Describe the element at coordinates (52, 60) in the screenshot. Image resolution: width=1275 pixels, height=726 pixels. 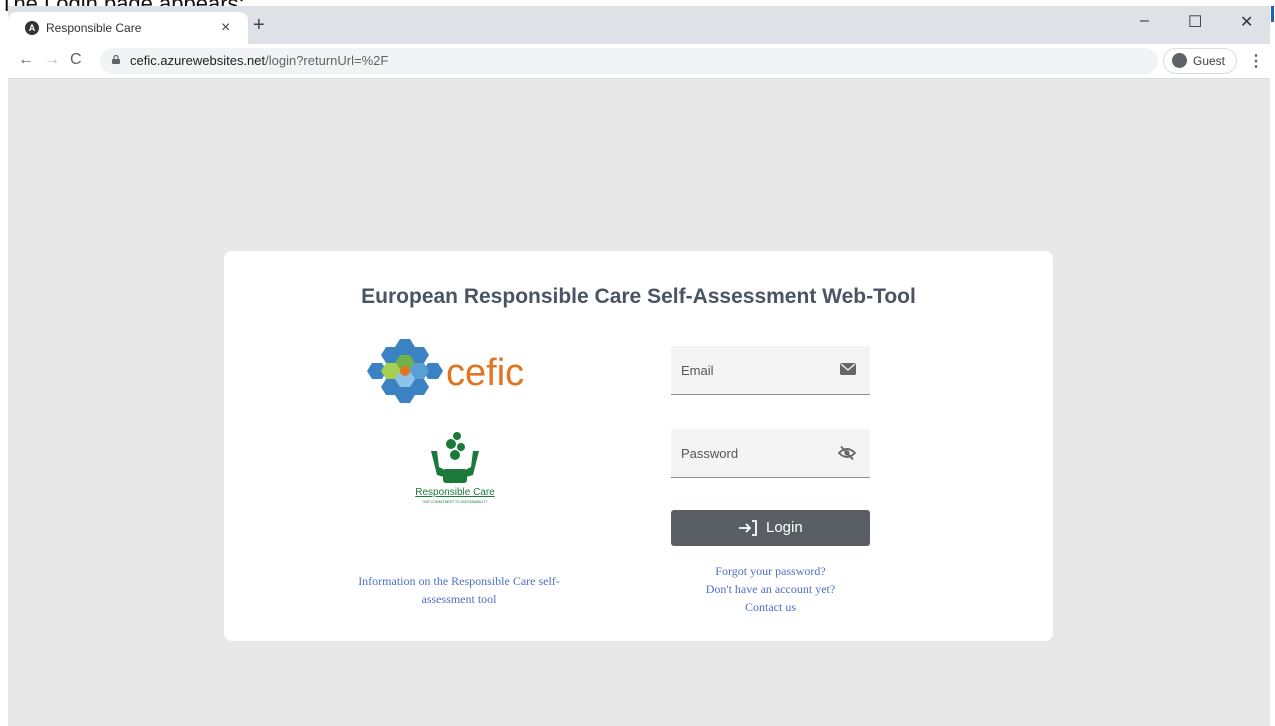
I see `forward-icon: →` at that location.